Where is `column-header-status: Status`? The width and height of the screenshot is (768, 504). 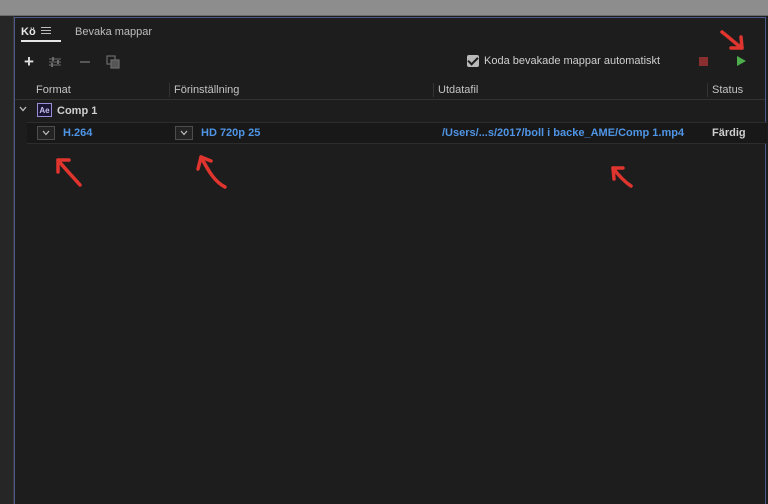
column-header-status: Status is located at coordinates (727, 90).